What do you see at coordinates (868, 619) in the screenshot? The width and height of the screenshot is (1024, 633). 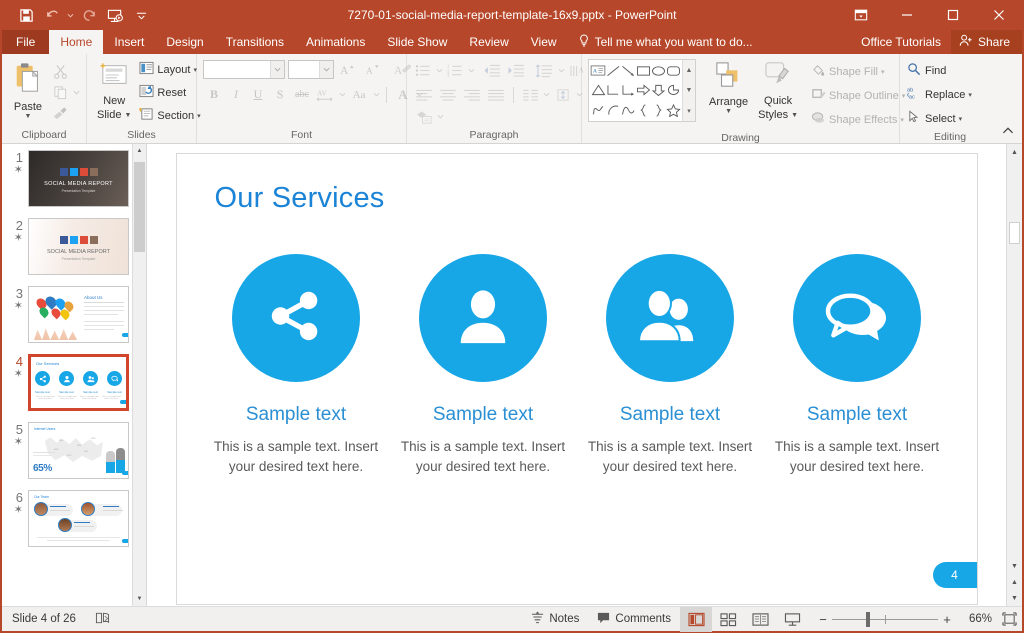 I see `zoom-slider-handle` at bounding box center [868, 619].